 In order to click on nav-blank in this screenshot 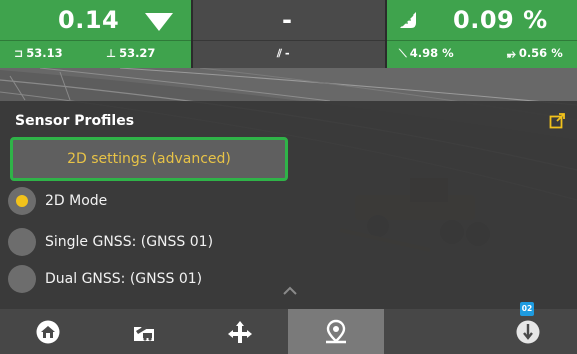, I will do `click(432, 331)`.